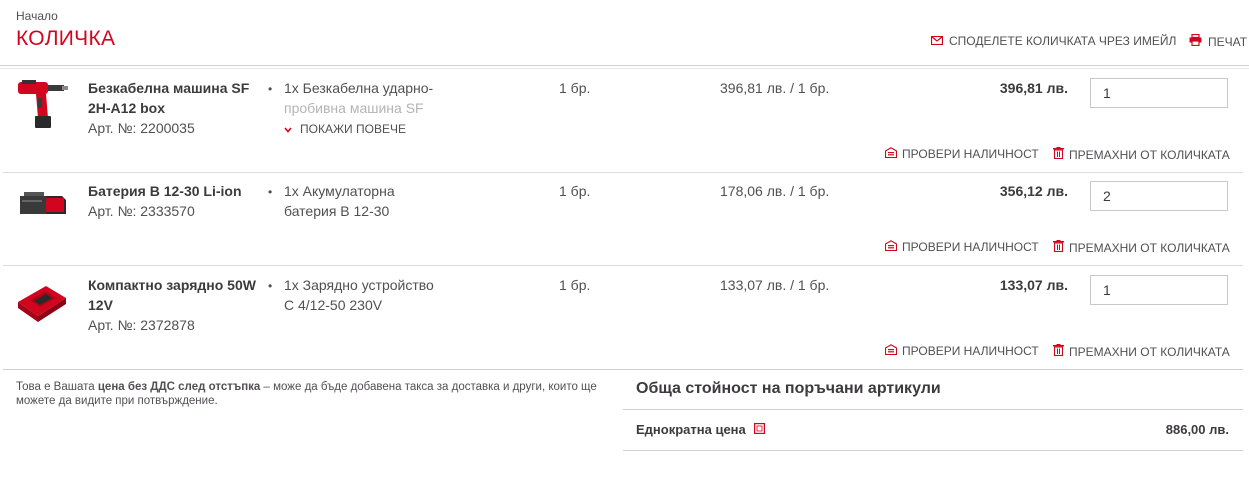  I want to click on print-label: ПЕЧАТ, so click(1228, 41).